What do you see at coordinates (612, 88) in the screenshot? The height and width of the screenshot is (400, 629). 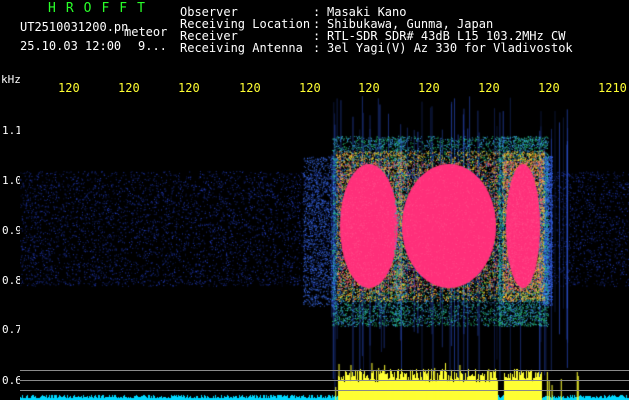 I see `x-tick-label: 1210` at bounding box center [612, 88].